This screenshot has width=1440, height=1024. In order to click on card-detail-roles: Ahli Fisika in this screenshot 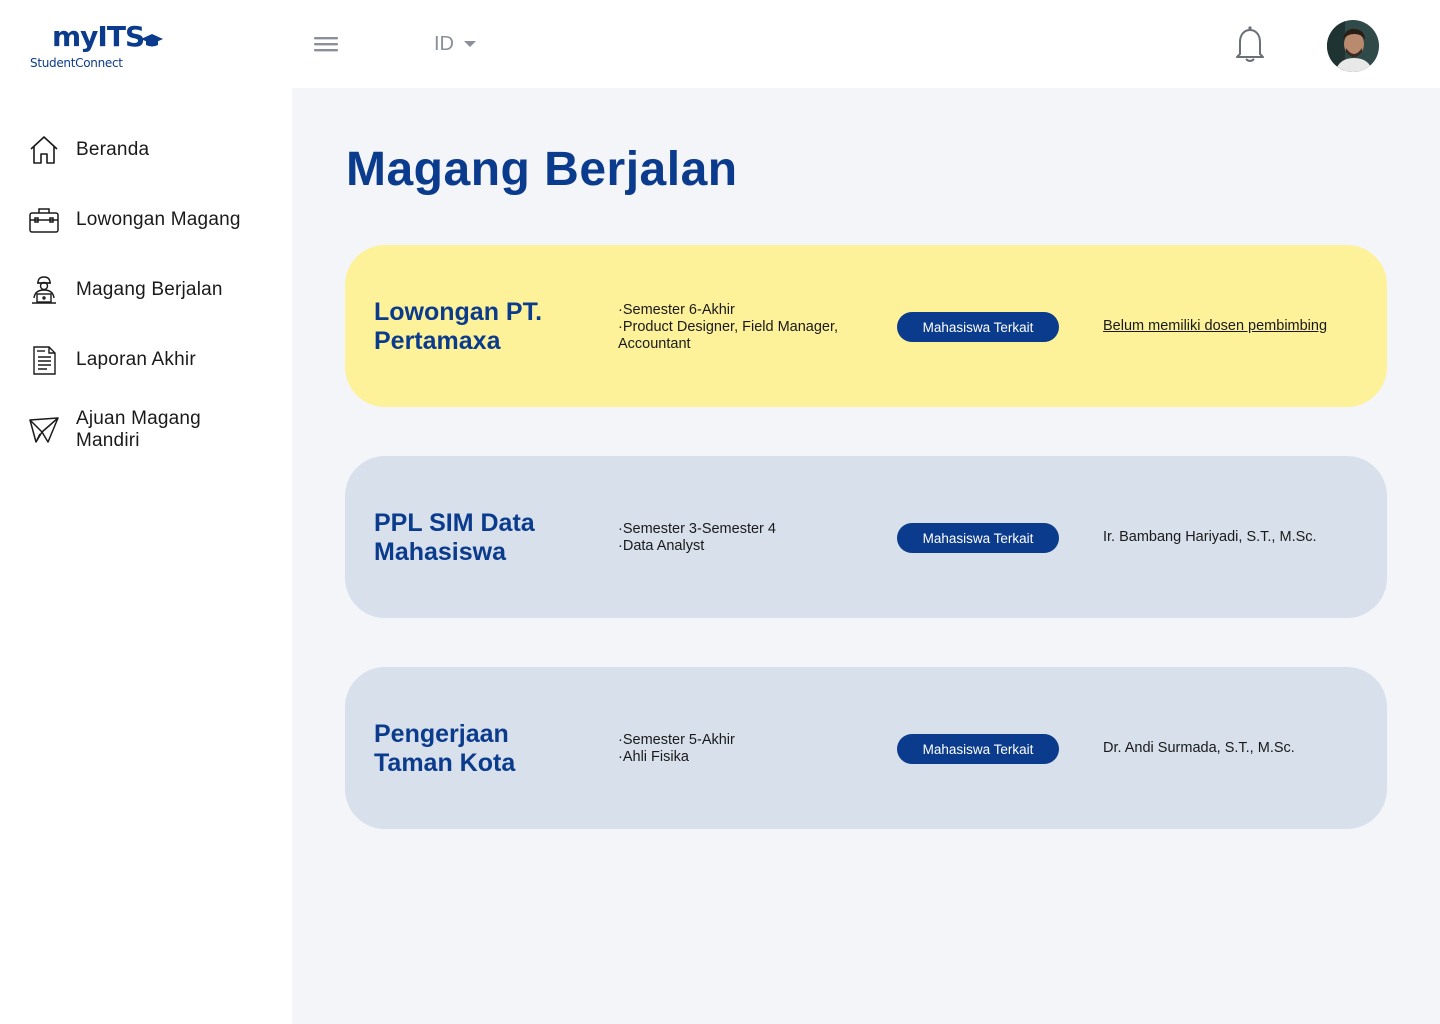, I will do `click(753, 757)`.